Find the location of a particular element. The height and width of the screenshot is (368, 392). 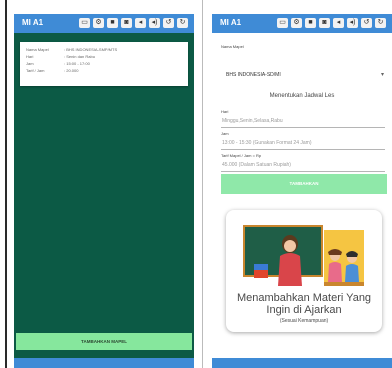

teacher-illustration is located at coordinates (303, 255).